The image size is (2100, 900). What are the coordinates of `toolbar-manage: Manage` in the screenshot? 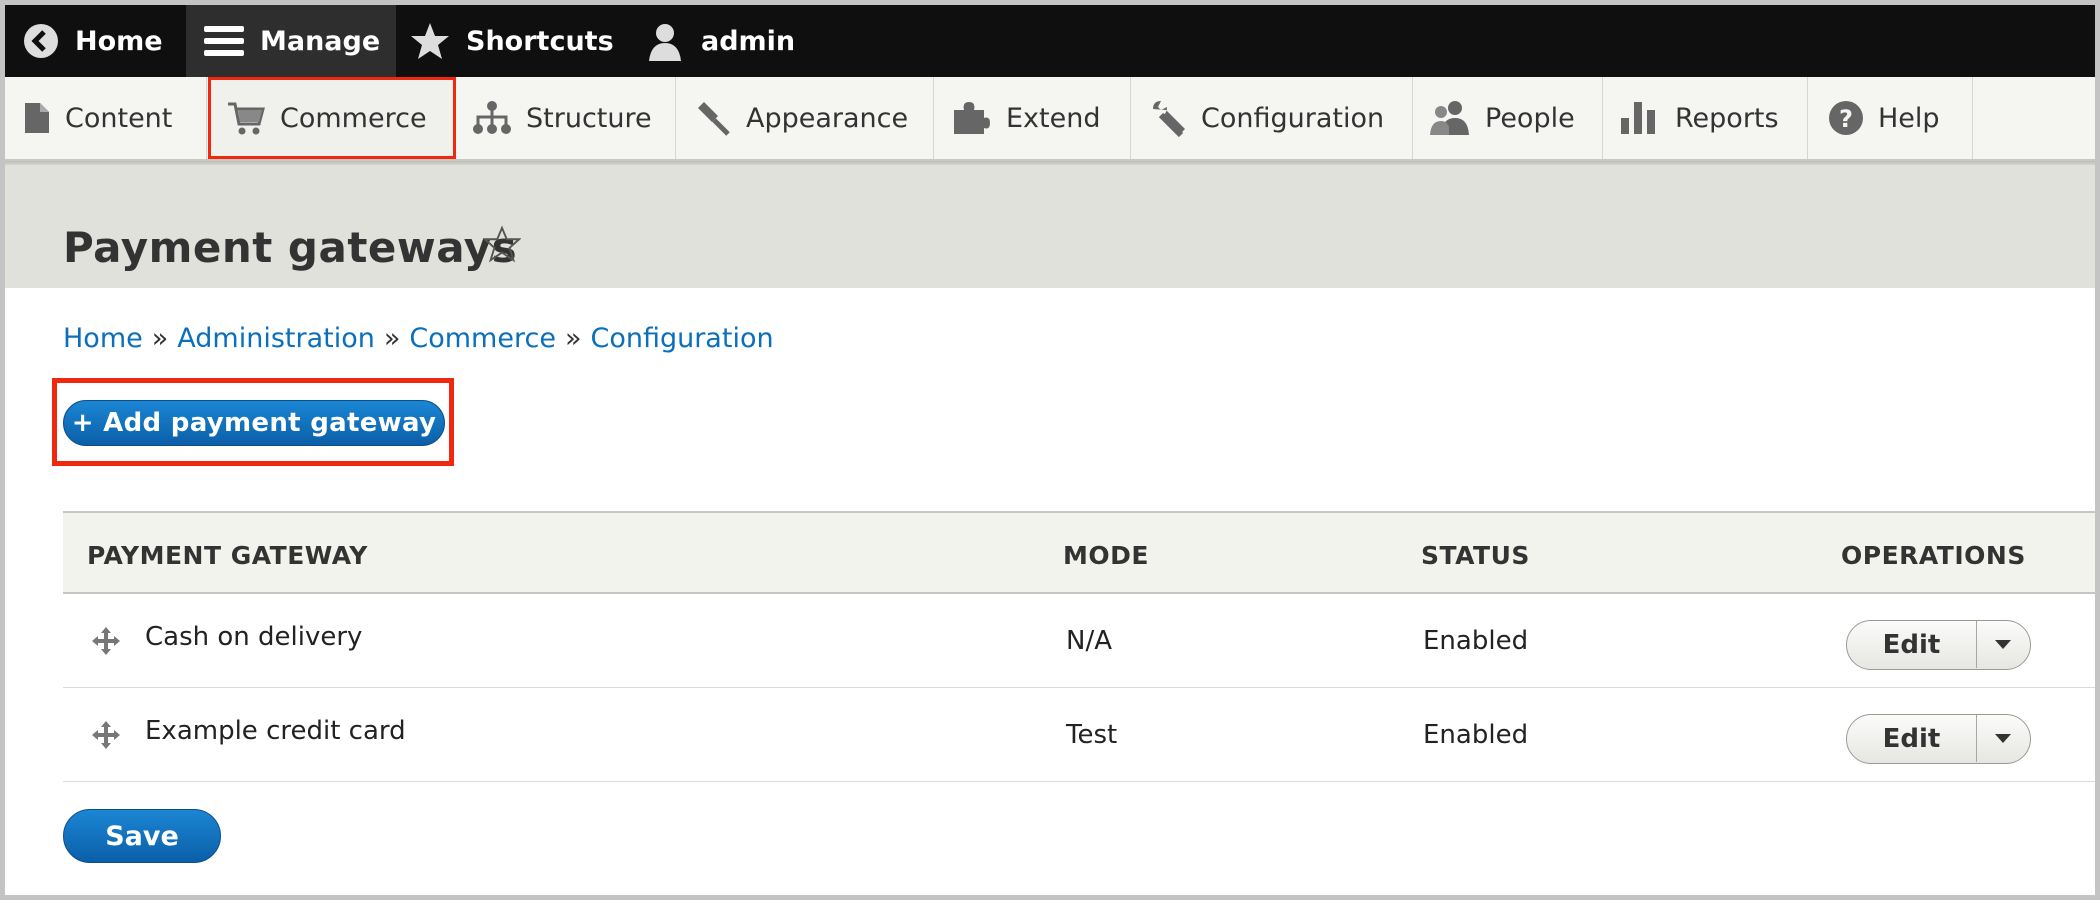 It's located at (291, 41).